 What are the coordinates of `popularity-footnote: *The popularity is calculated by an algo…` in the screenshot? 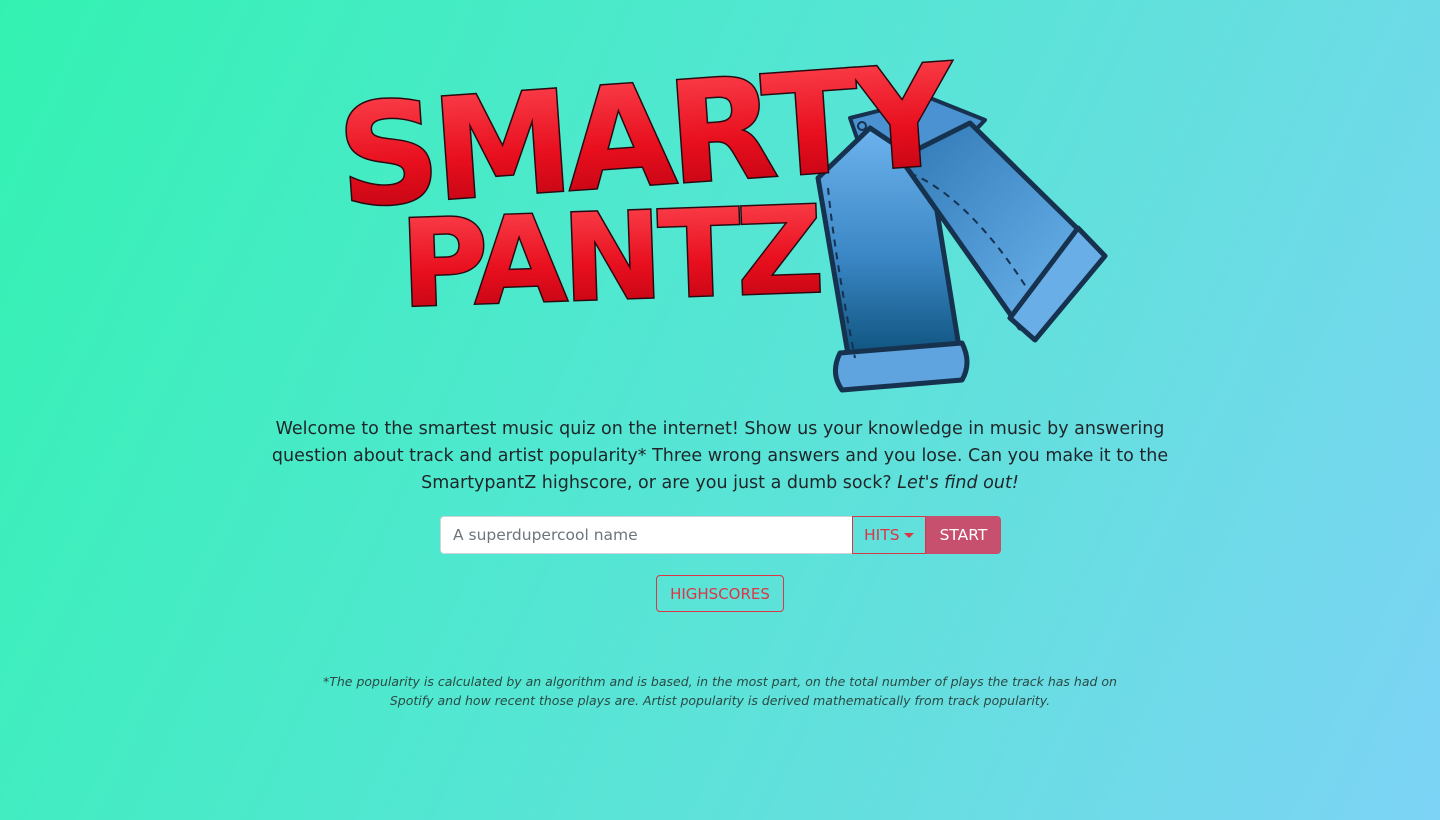 It's located at (720, 691).